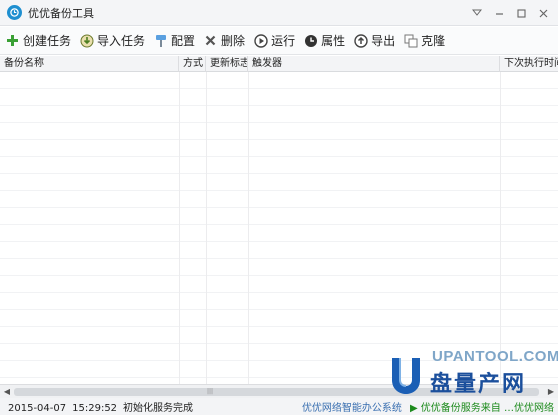 The image size is (558, 415). I want to click on run-label: 运行, so click(283, 41).